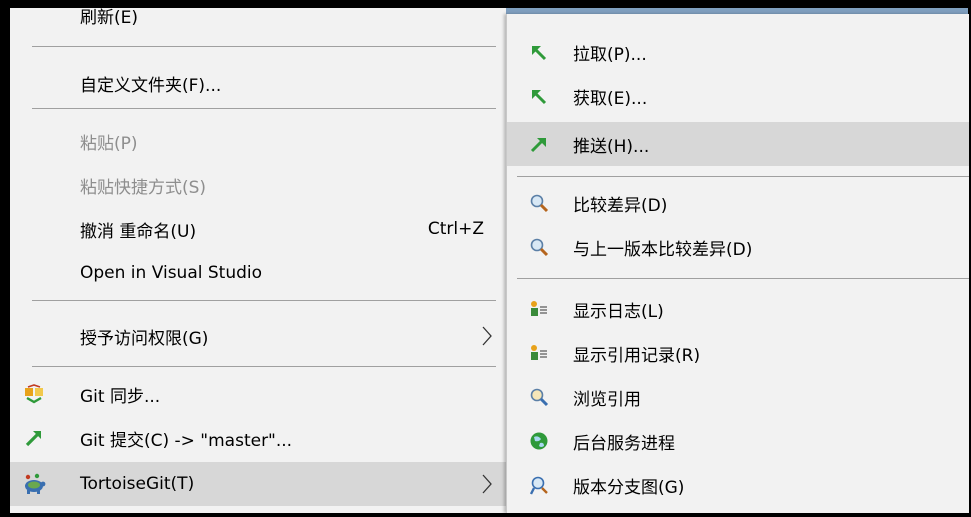  I want to click on menu-item-open-in-visual-studio-label: Open in Visual Studio, so click(171, 273).